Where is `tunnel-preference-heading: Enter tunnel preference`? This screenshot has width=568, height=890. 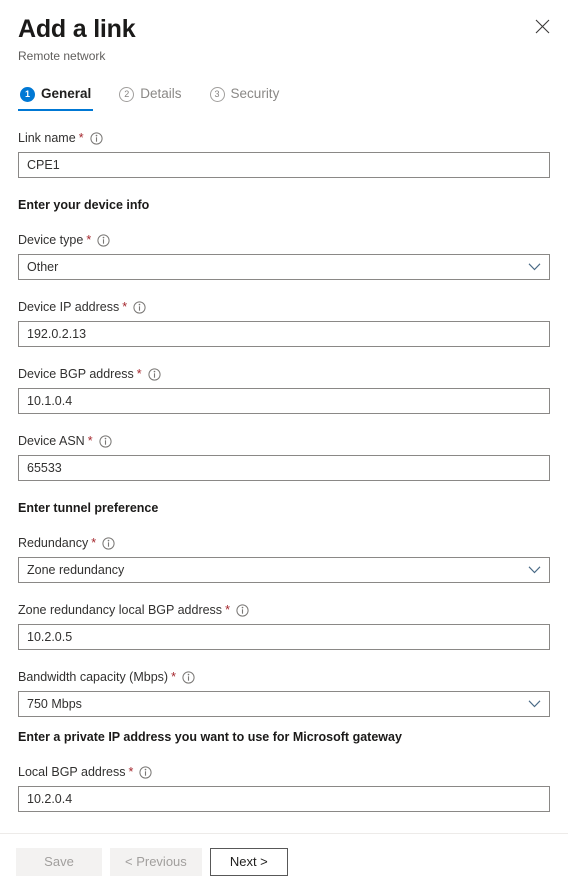
tunnel-preference-heading: Enter tunnel preference is located at coordinates (88, 508).